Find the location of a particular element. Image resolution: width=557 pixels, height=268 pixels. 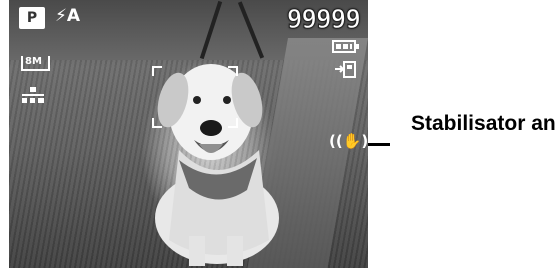

image-size-icon: 8M is located at coordinates (35, 62).